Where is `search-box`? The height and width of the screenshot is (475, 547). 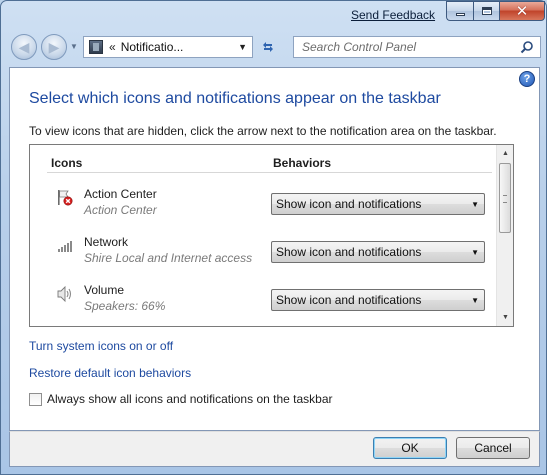 search-box is located at coordinates (417, 47).